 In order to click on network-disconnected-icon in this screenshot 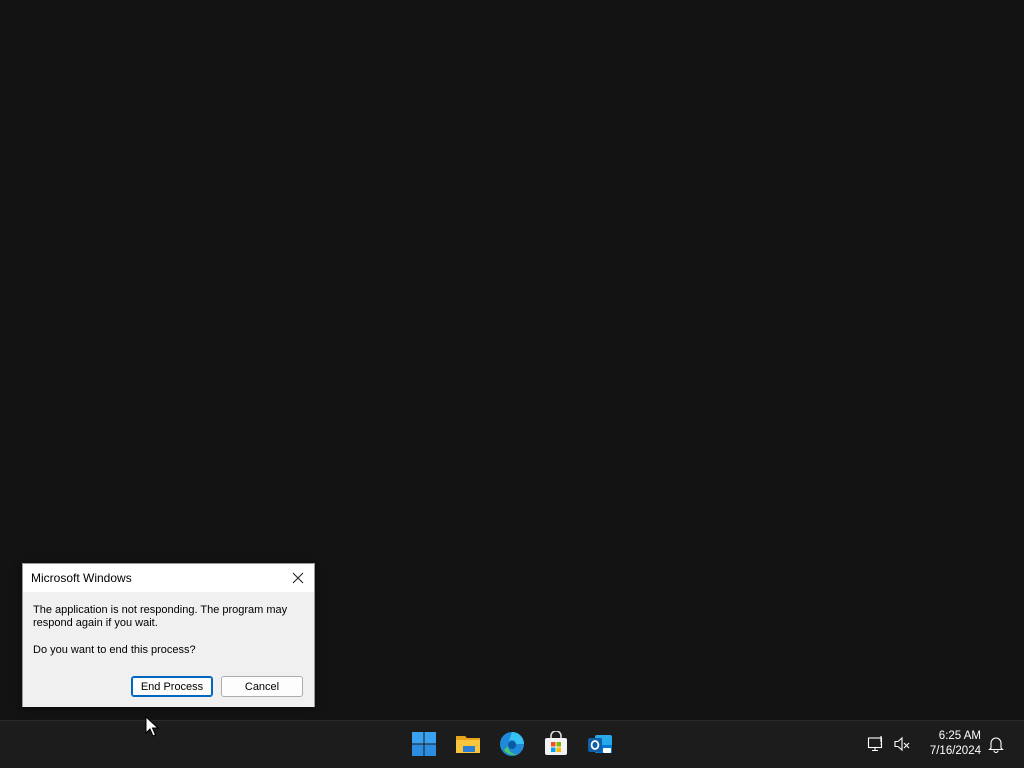, I will do `click(875, 744)`.